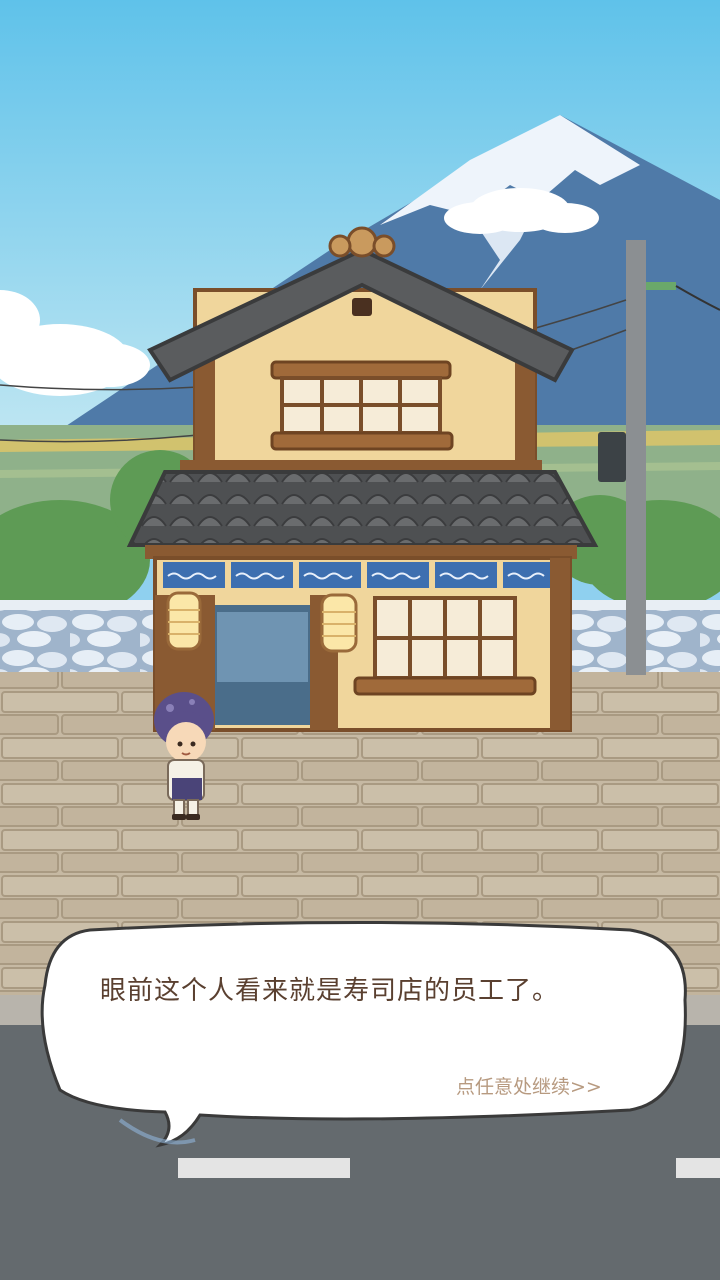  Describe the element at coordinates (330, 991) in the screenshot. I see `dialog-text: 眼前这个人看来就是寿司店的员工了。` at that location.